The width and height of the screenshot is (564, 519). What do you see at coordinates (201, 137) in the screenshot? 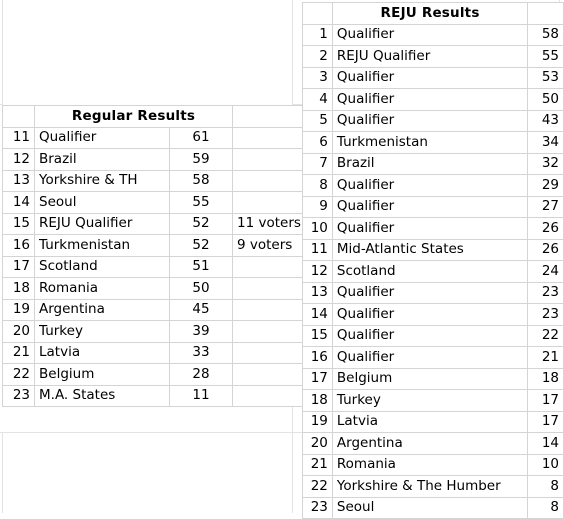
I see `row-score-cell: 61` at bounding box center [201, 137].